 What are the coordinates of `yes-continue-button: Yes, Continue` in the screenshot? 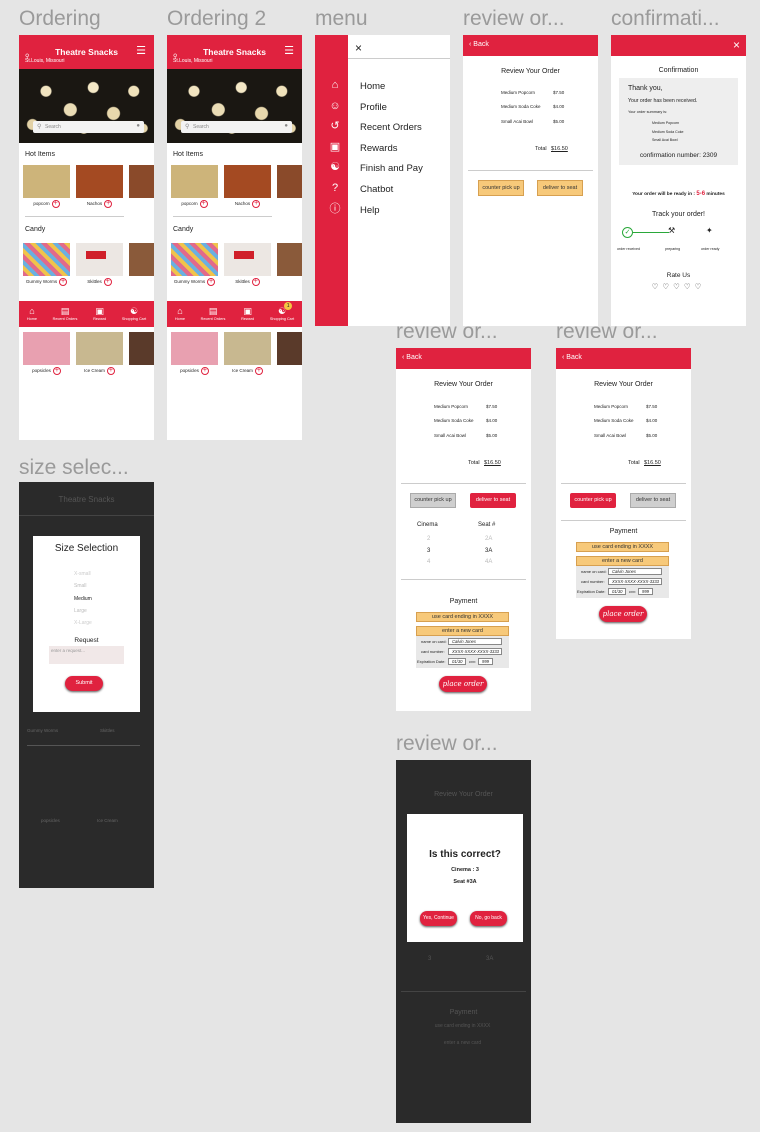 It's located at (438, 918).